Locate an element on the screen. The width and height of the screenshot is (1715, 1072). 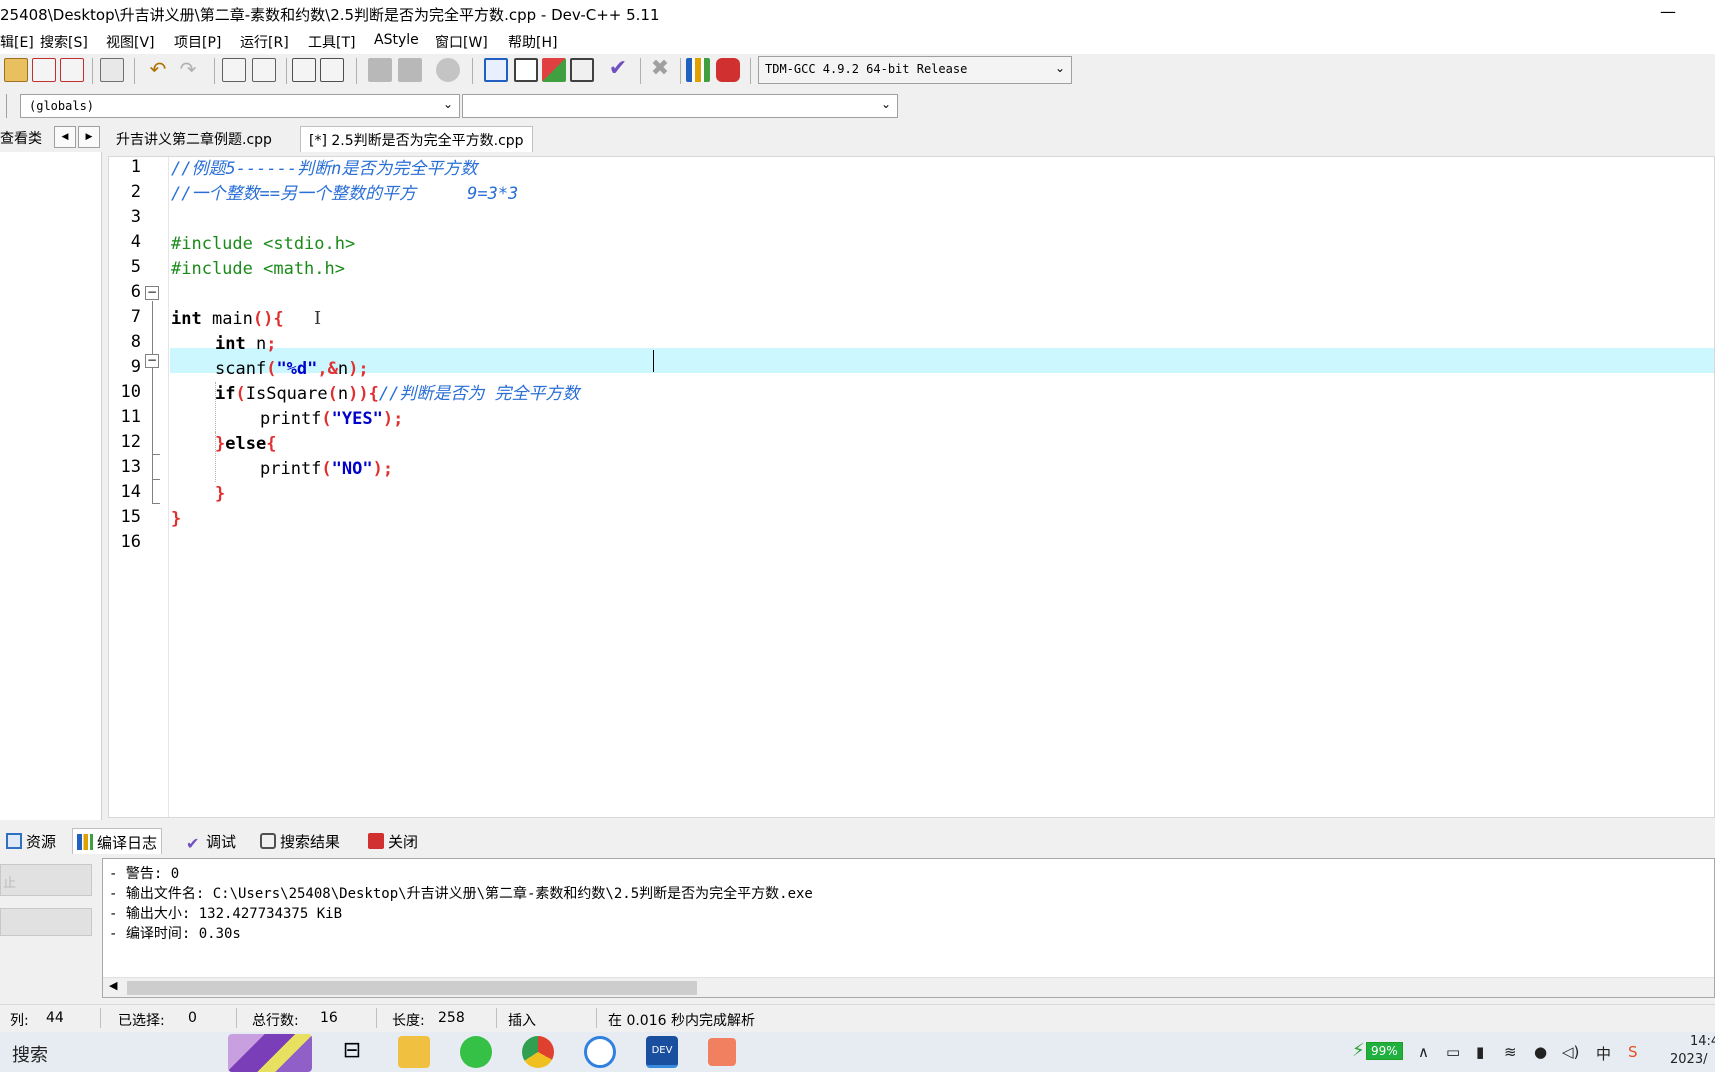
task-view-icon: ⊟ is located at coordinates (352, 1052).